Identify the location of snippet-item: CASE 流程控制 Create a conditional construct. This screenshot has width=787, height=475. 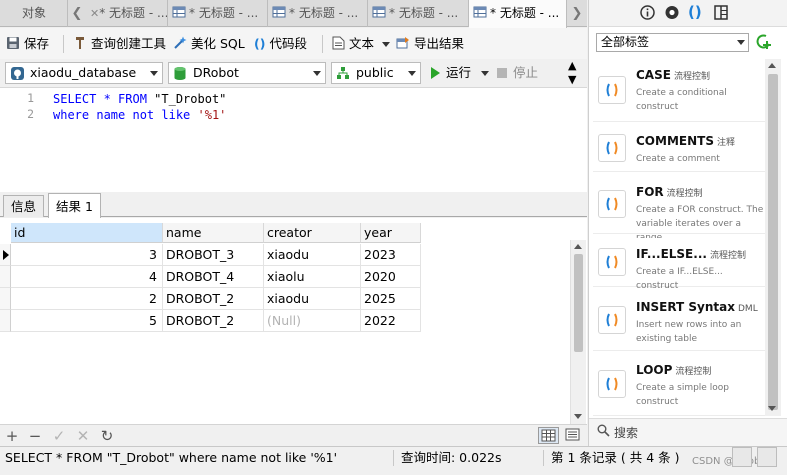
(679, 90).